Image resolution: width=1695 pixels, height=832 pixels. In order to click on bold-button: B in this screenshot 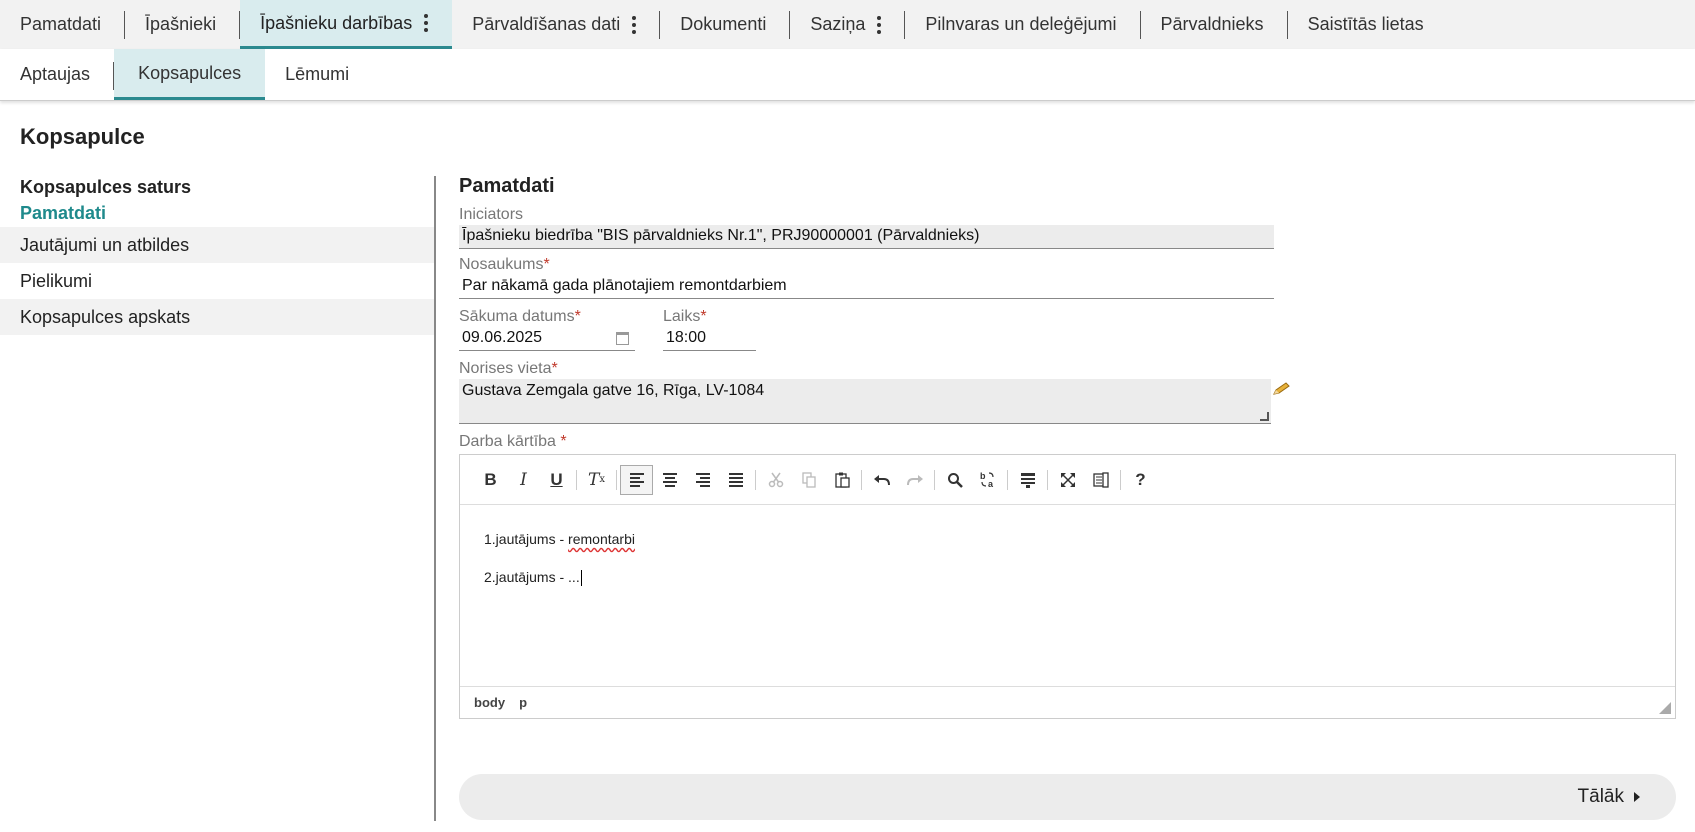, I will do `click(490, 480)`.